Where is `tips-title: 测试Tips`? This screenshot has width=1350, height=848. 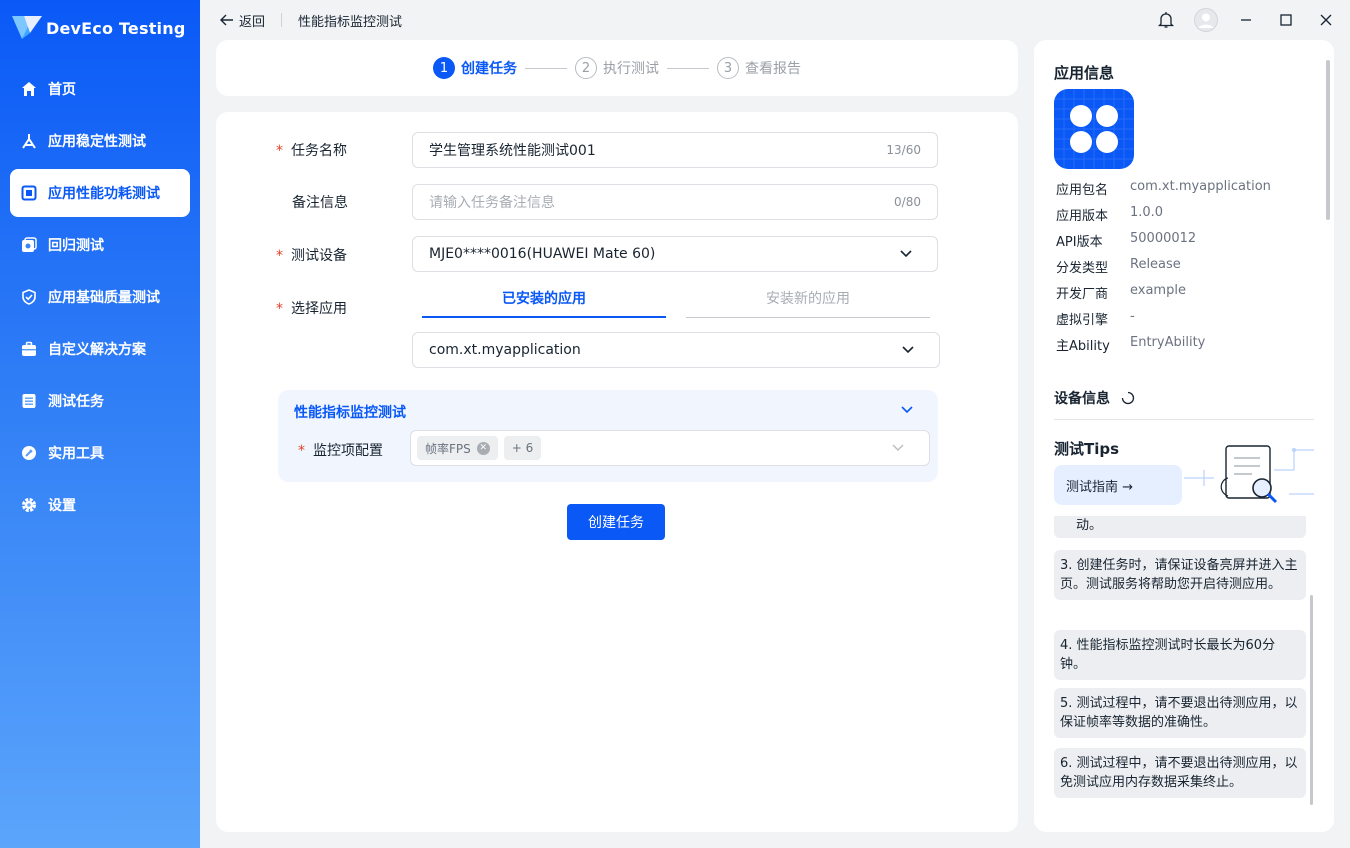
tips-title: 测试Tips is located at coordinates (1087, 449).